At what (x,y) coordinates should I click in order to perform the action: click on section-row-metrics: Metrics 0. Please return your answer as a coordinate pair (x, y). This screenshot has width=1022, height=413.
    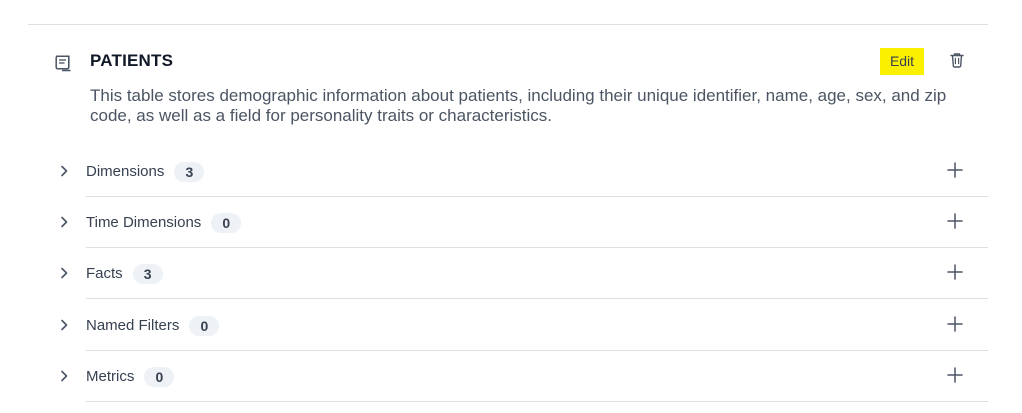
    Looking at the image, I should click on (516, 377).